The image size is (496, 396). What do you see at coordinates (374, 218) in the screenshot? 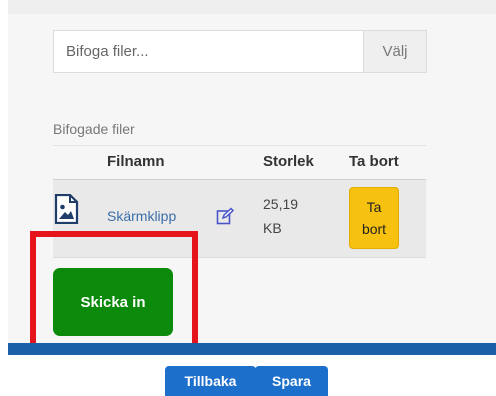
I see `delete-file-button: Ta bort` at bounding box center [374, 218].